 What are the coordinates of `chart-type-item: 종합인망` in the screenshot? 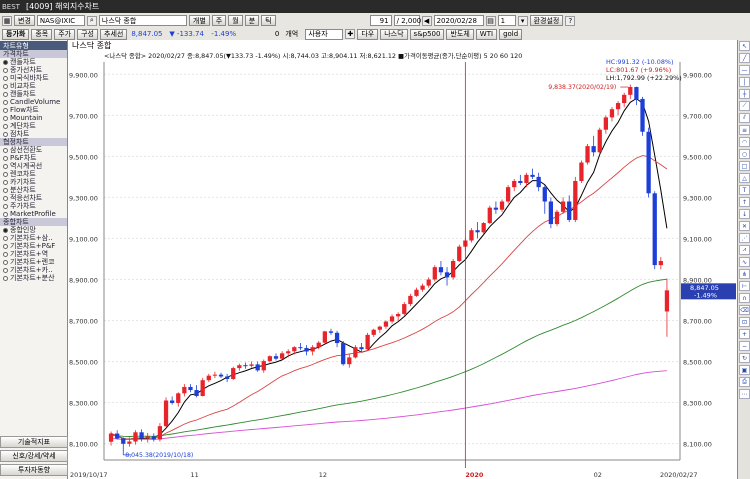 It's located at (33, 230).